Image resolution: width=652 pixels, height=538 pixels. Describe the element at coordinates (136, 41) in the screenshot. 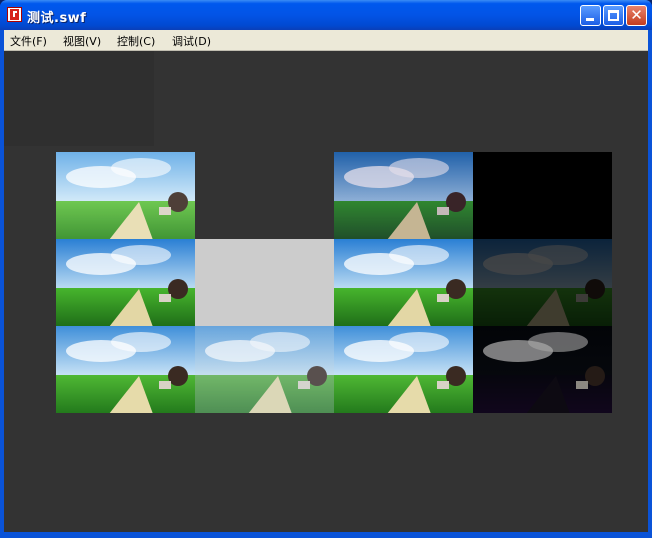

I see `menu-control: 控制(C)` at that location.